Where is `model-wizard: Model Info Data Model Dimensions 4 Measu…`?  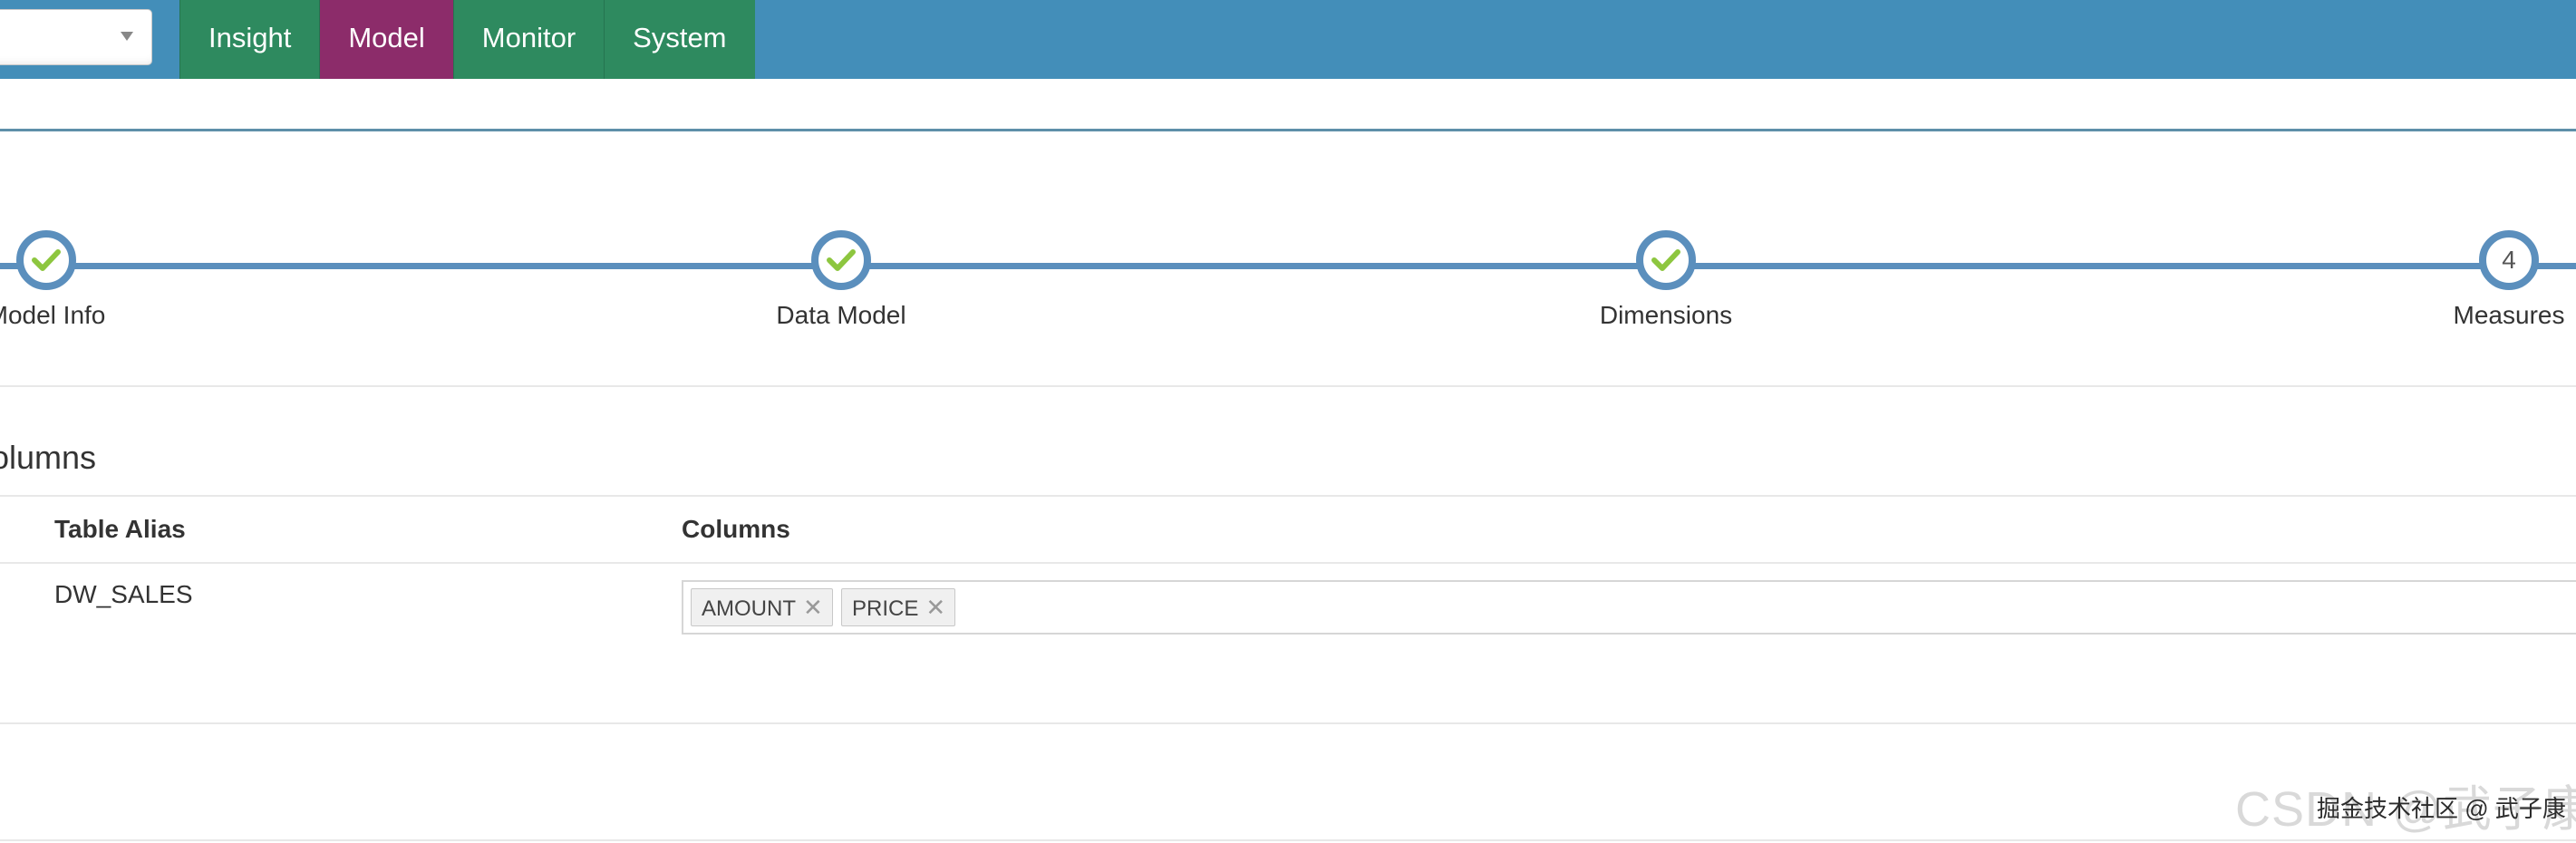 model-wizard: Model Info Data Model Dimensions 4 Measu… is located at coordinates (1288, 281).